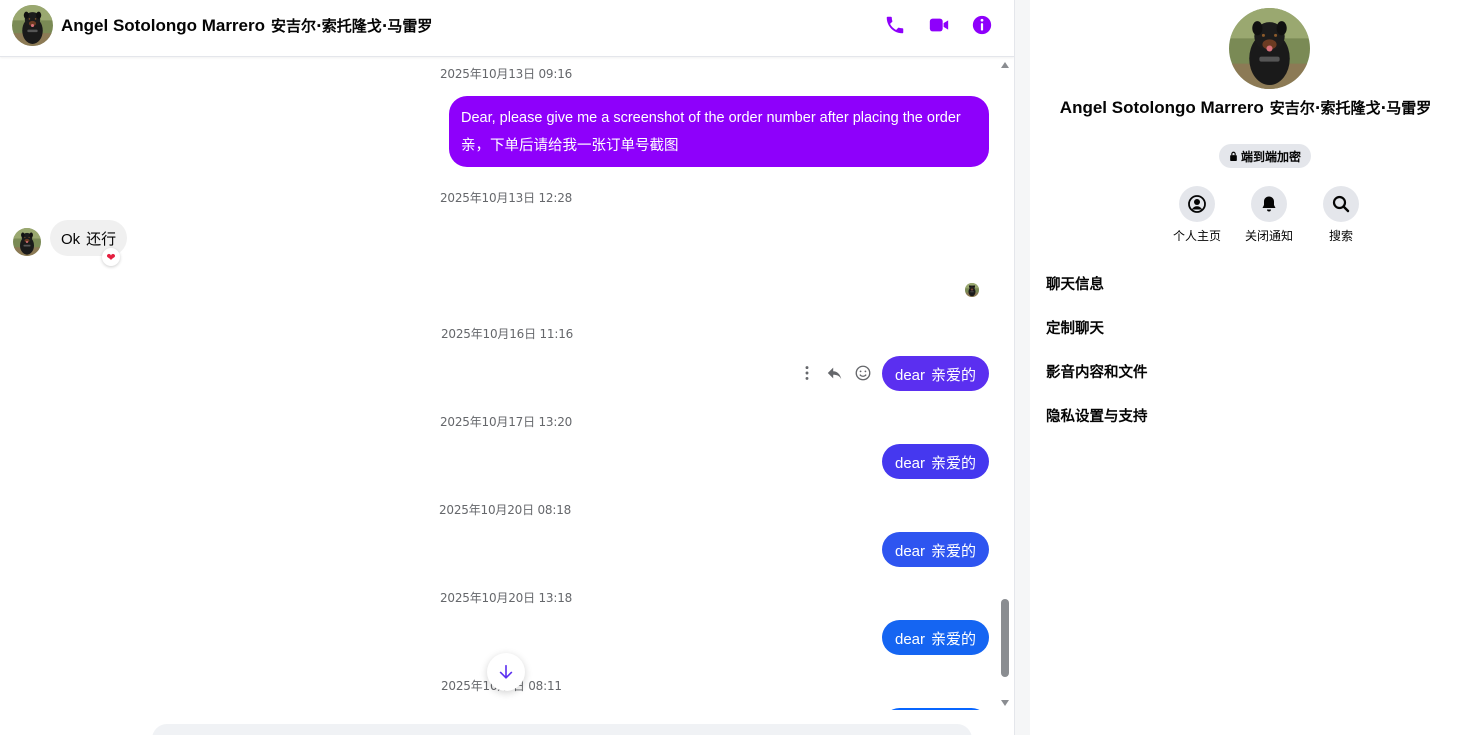  What do you see at coordinates (807, 373) in the screenshot?
I see `more-options-icon` at bounding box center [807, 373].